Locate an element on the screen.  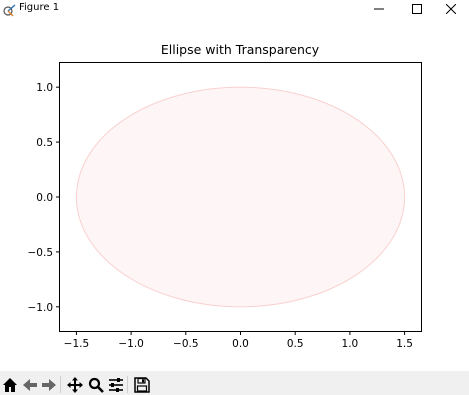
minimize-button is located at coordinates (379, 8).